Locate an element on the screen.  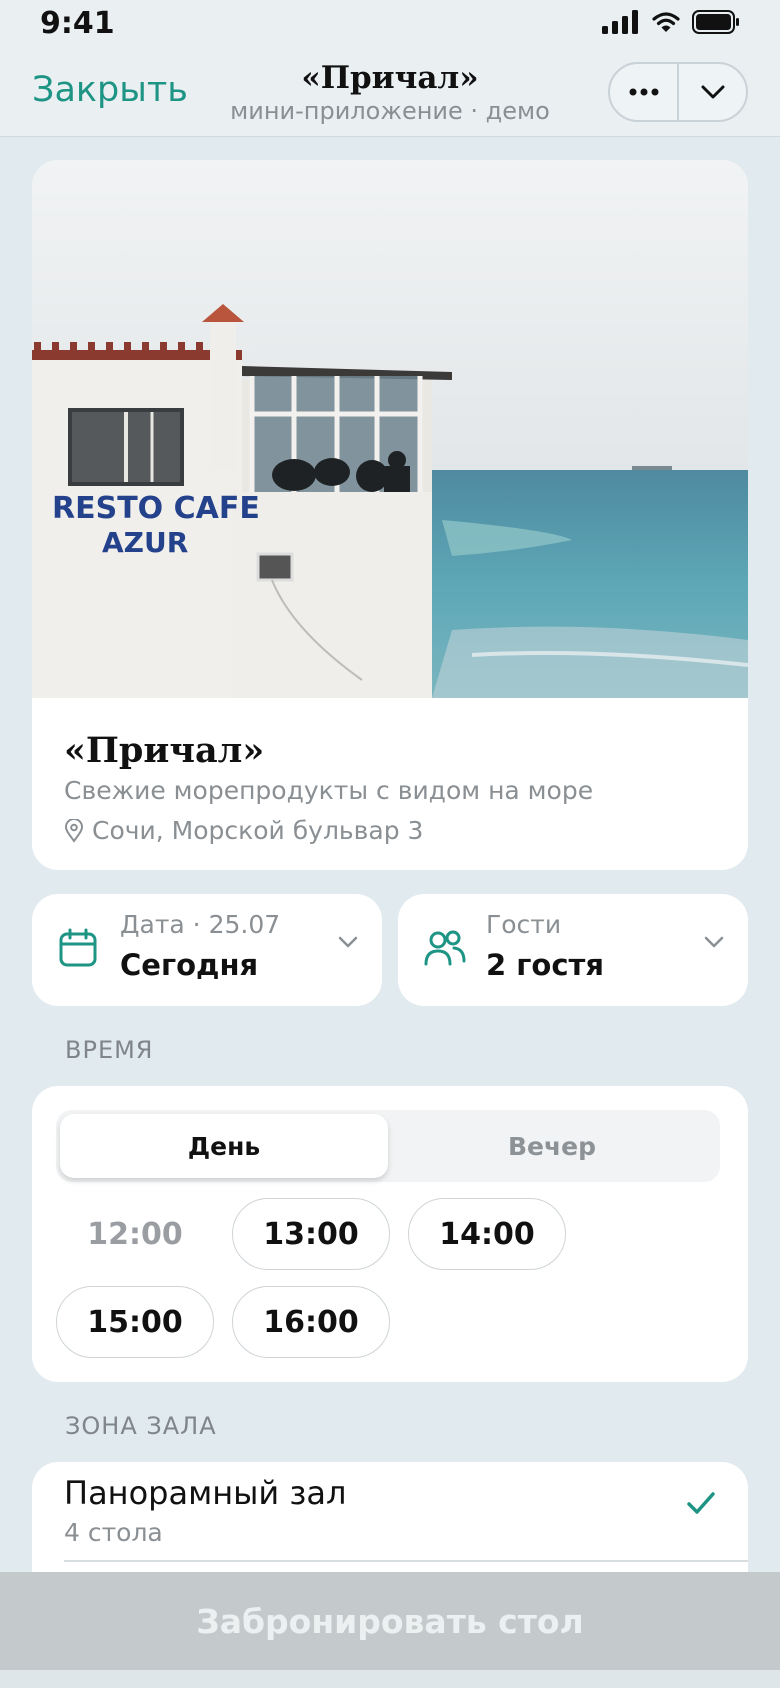
book-button-label: Забронировать стол is located at coordinates (390, 1621).